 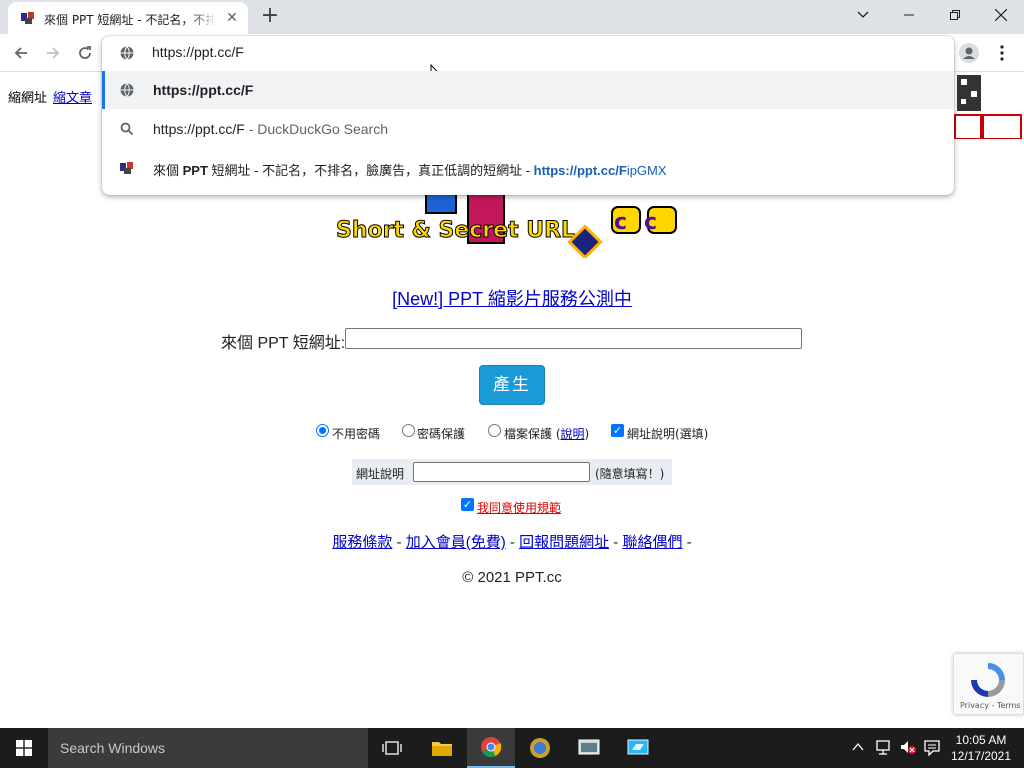 I want to click on suggestion-search: https://ppt.cc/F - DuckDuckGo Search, so click(x=528, y=129).